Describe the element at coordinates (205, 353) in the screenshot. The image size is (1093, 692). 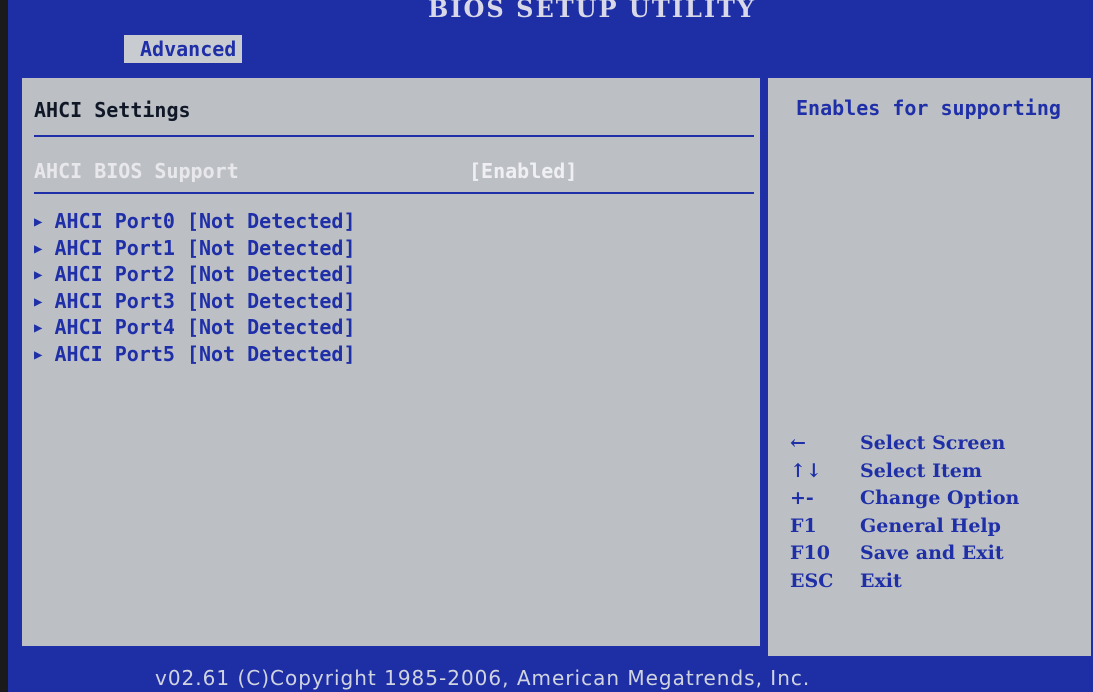
I see `port-label: AHCI Port5 [Not Detected]` at that location.